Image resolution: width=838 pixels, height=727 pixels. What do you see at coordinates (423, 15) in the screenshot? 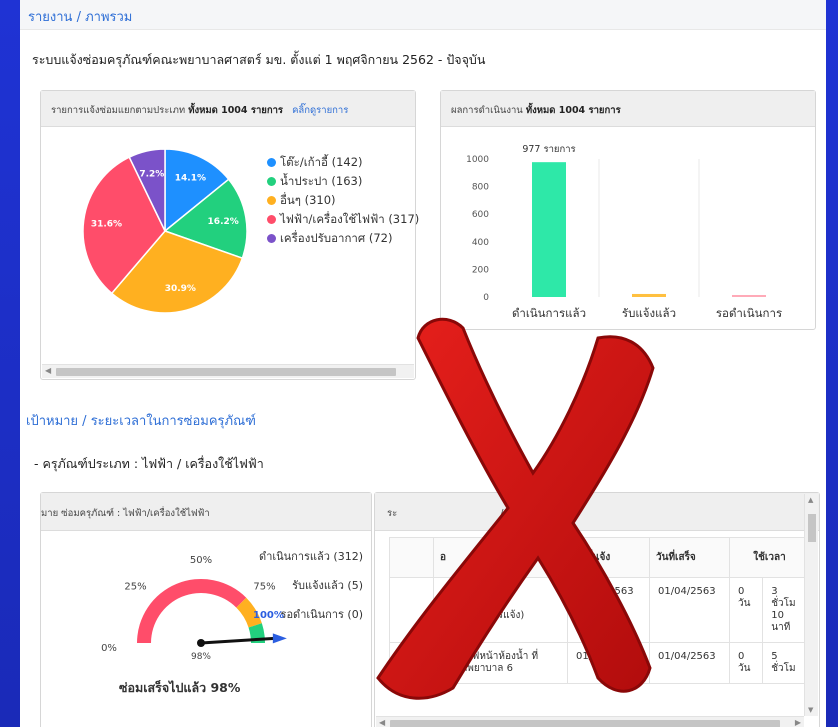
I see `breadcrumb-bar: รายงาน / ภาพรวม` at bounding box center [423, 15].